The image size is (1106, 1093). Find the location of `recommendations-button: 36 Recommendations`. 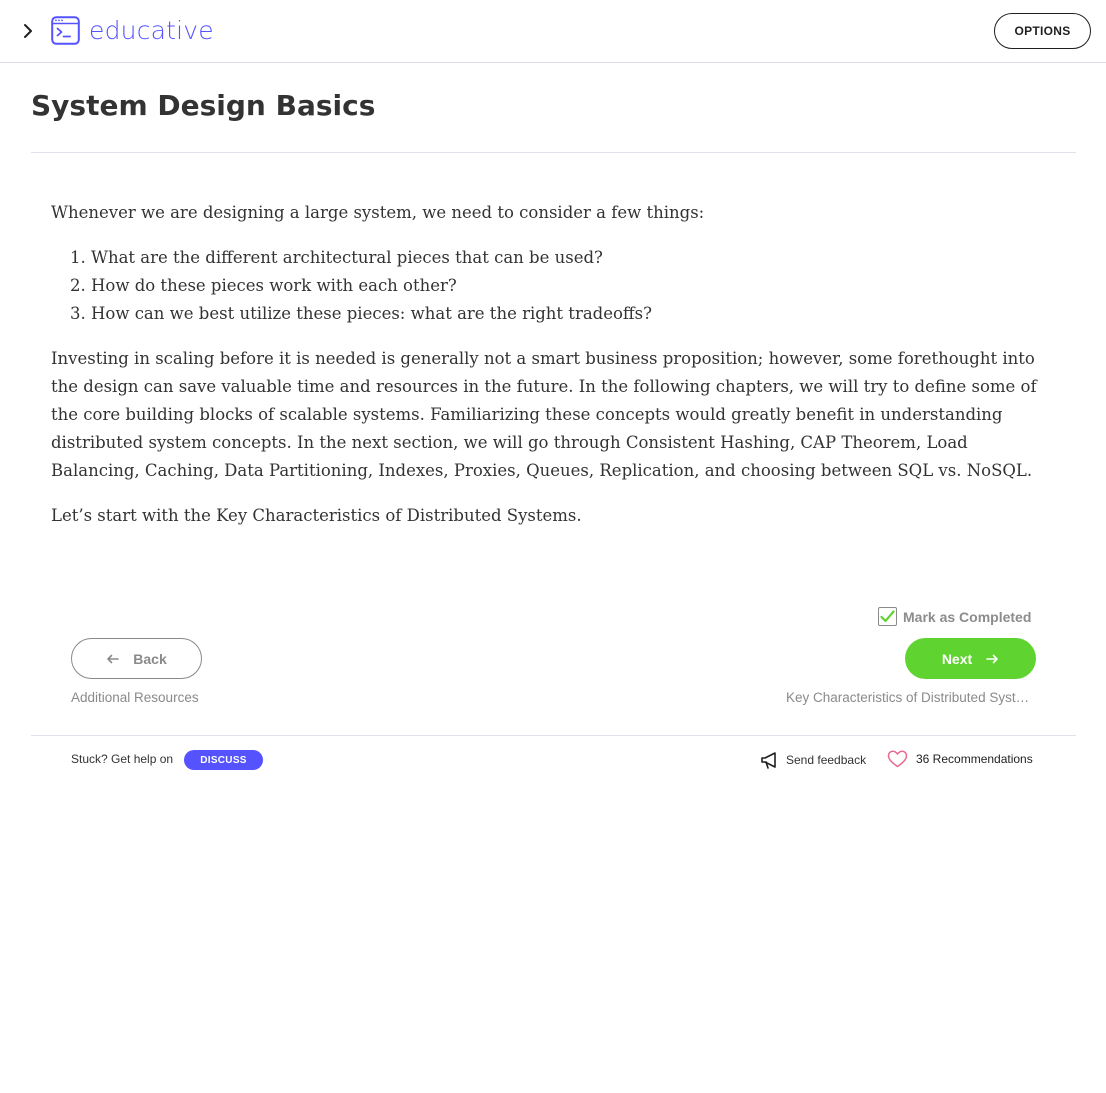

recommendations-button: 36 Recommendations is located at coordinates (960, 759).